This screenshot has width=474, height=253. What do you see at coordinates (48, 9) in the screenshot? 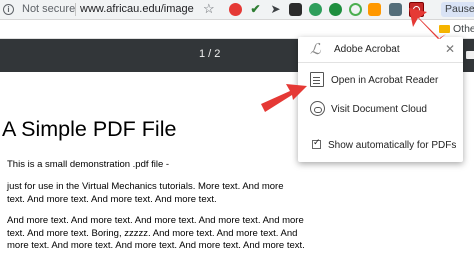
I see `security-status: Not secure` at bounding box center [48, 9].